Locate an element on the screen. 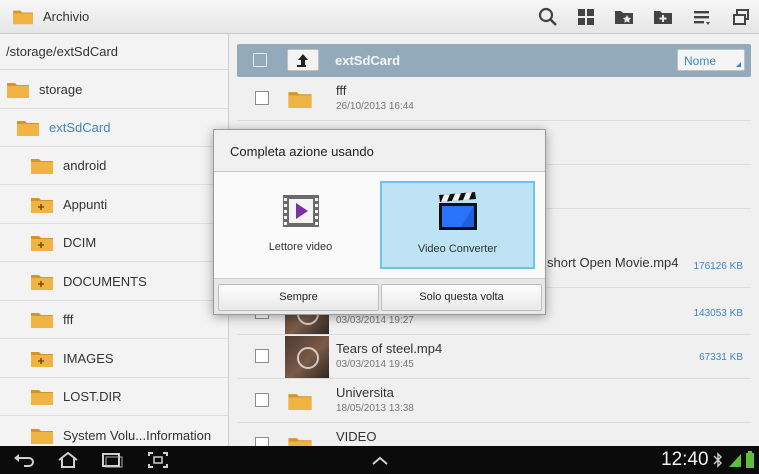  tree-item-label: DCIM is located at coordinates (80, 242).